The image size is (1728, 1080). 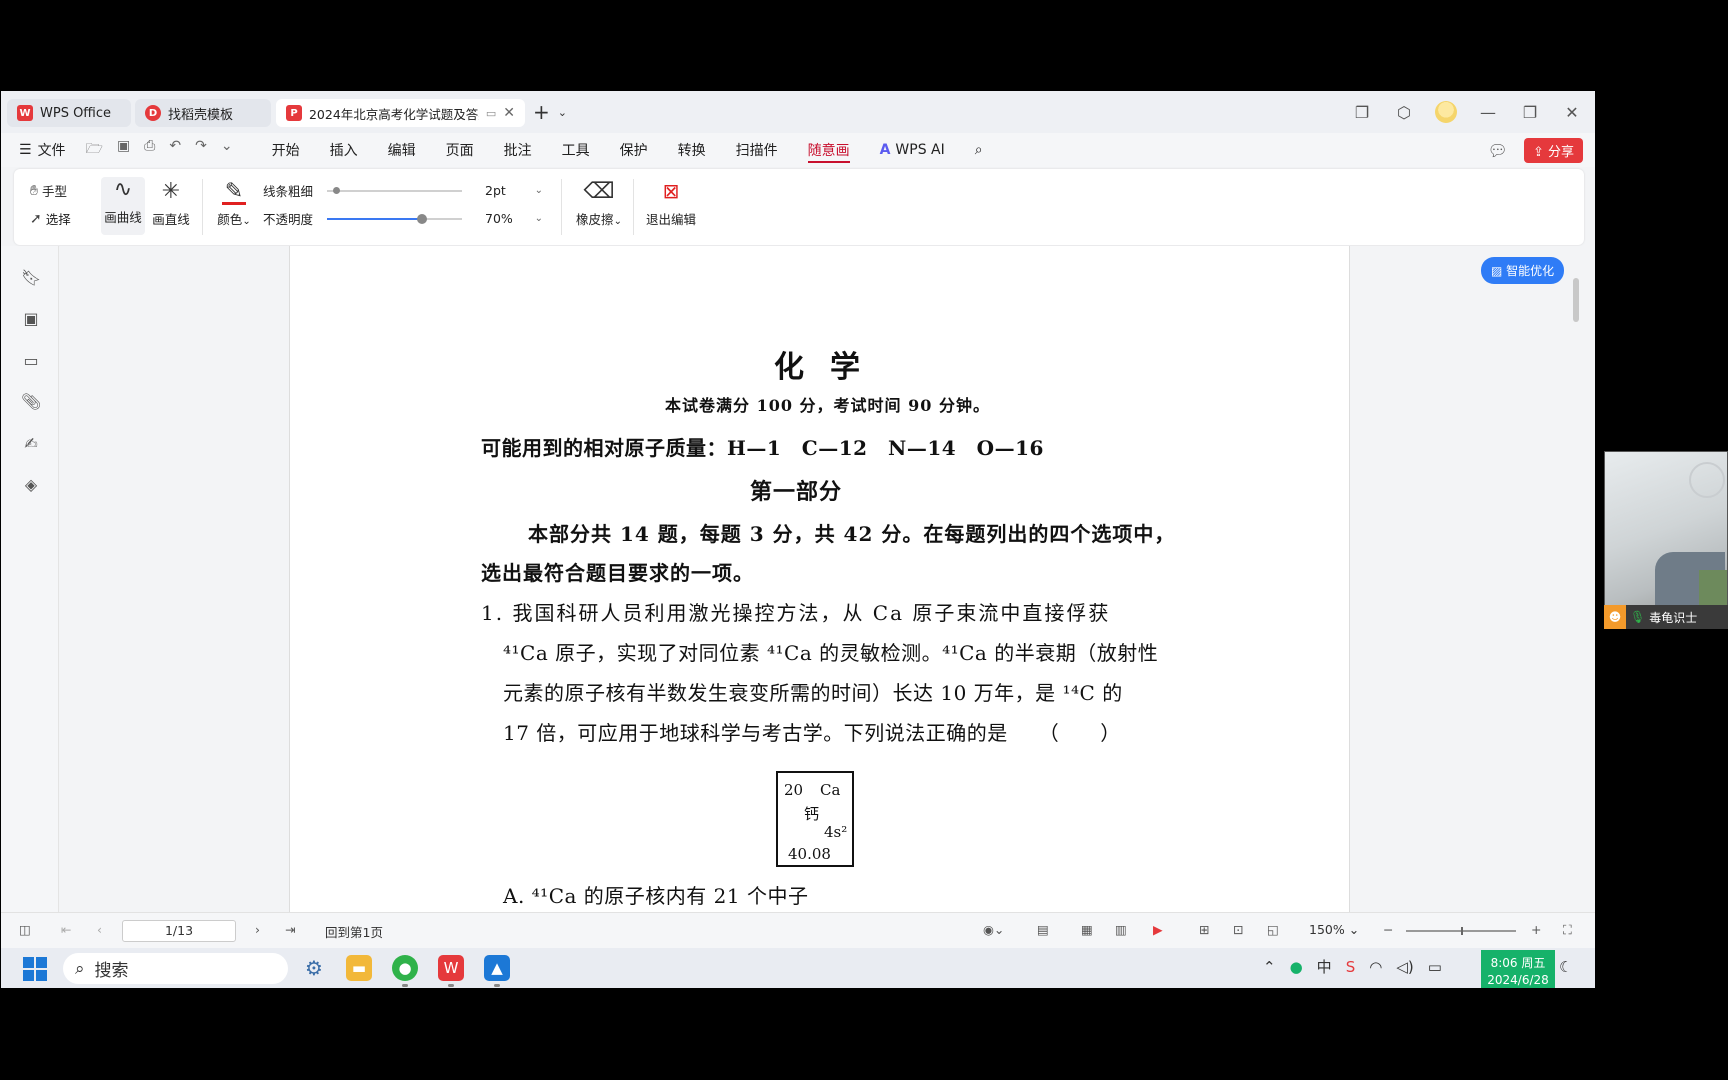 I want to click on comment-icon: ▭, so click(x=31, y=361).